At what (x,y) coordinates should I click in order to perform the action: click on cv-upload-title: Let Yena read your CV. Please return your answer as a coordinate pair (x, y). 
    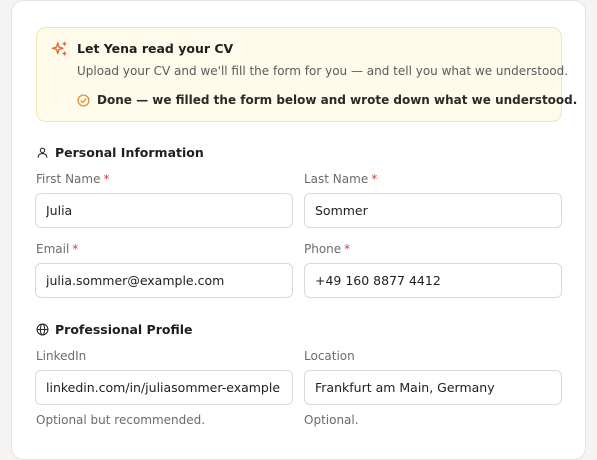
    Looking at the image, I should click on (155, 48).